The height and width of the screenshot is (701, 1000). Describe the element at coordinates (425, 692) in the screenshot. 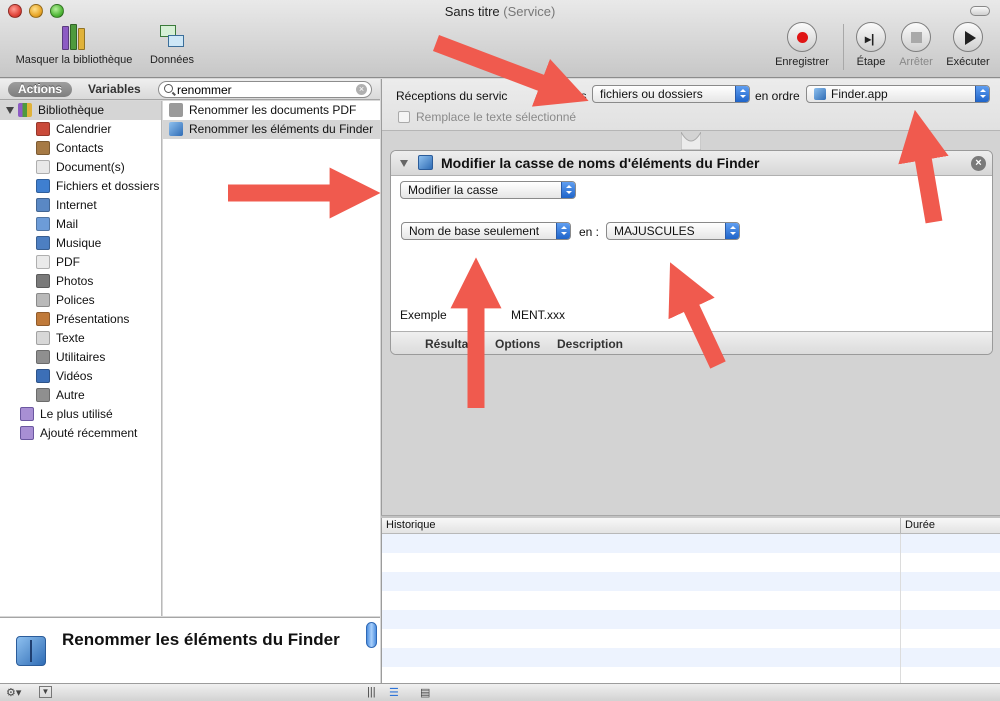

I see `log-view-icon: ▤` at that location.